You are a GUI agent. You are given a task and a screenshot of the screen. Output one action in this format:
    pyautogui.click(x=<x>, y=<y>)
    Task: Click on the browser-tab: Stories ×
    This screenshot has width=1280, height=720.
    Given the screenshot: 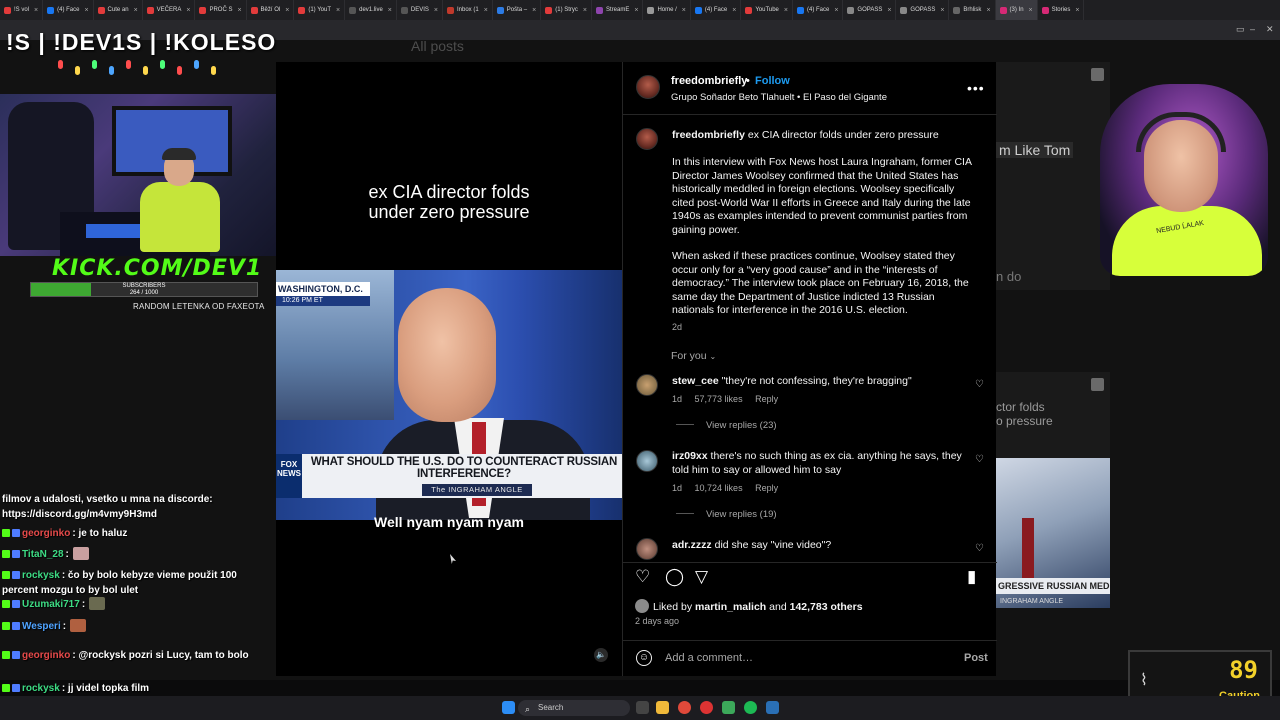 What is the action you would take?
    pyautogui.click(x=1061, y=10)
    